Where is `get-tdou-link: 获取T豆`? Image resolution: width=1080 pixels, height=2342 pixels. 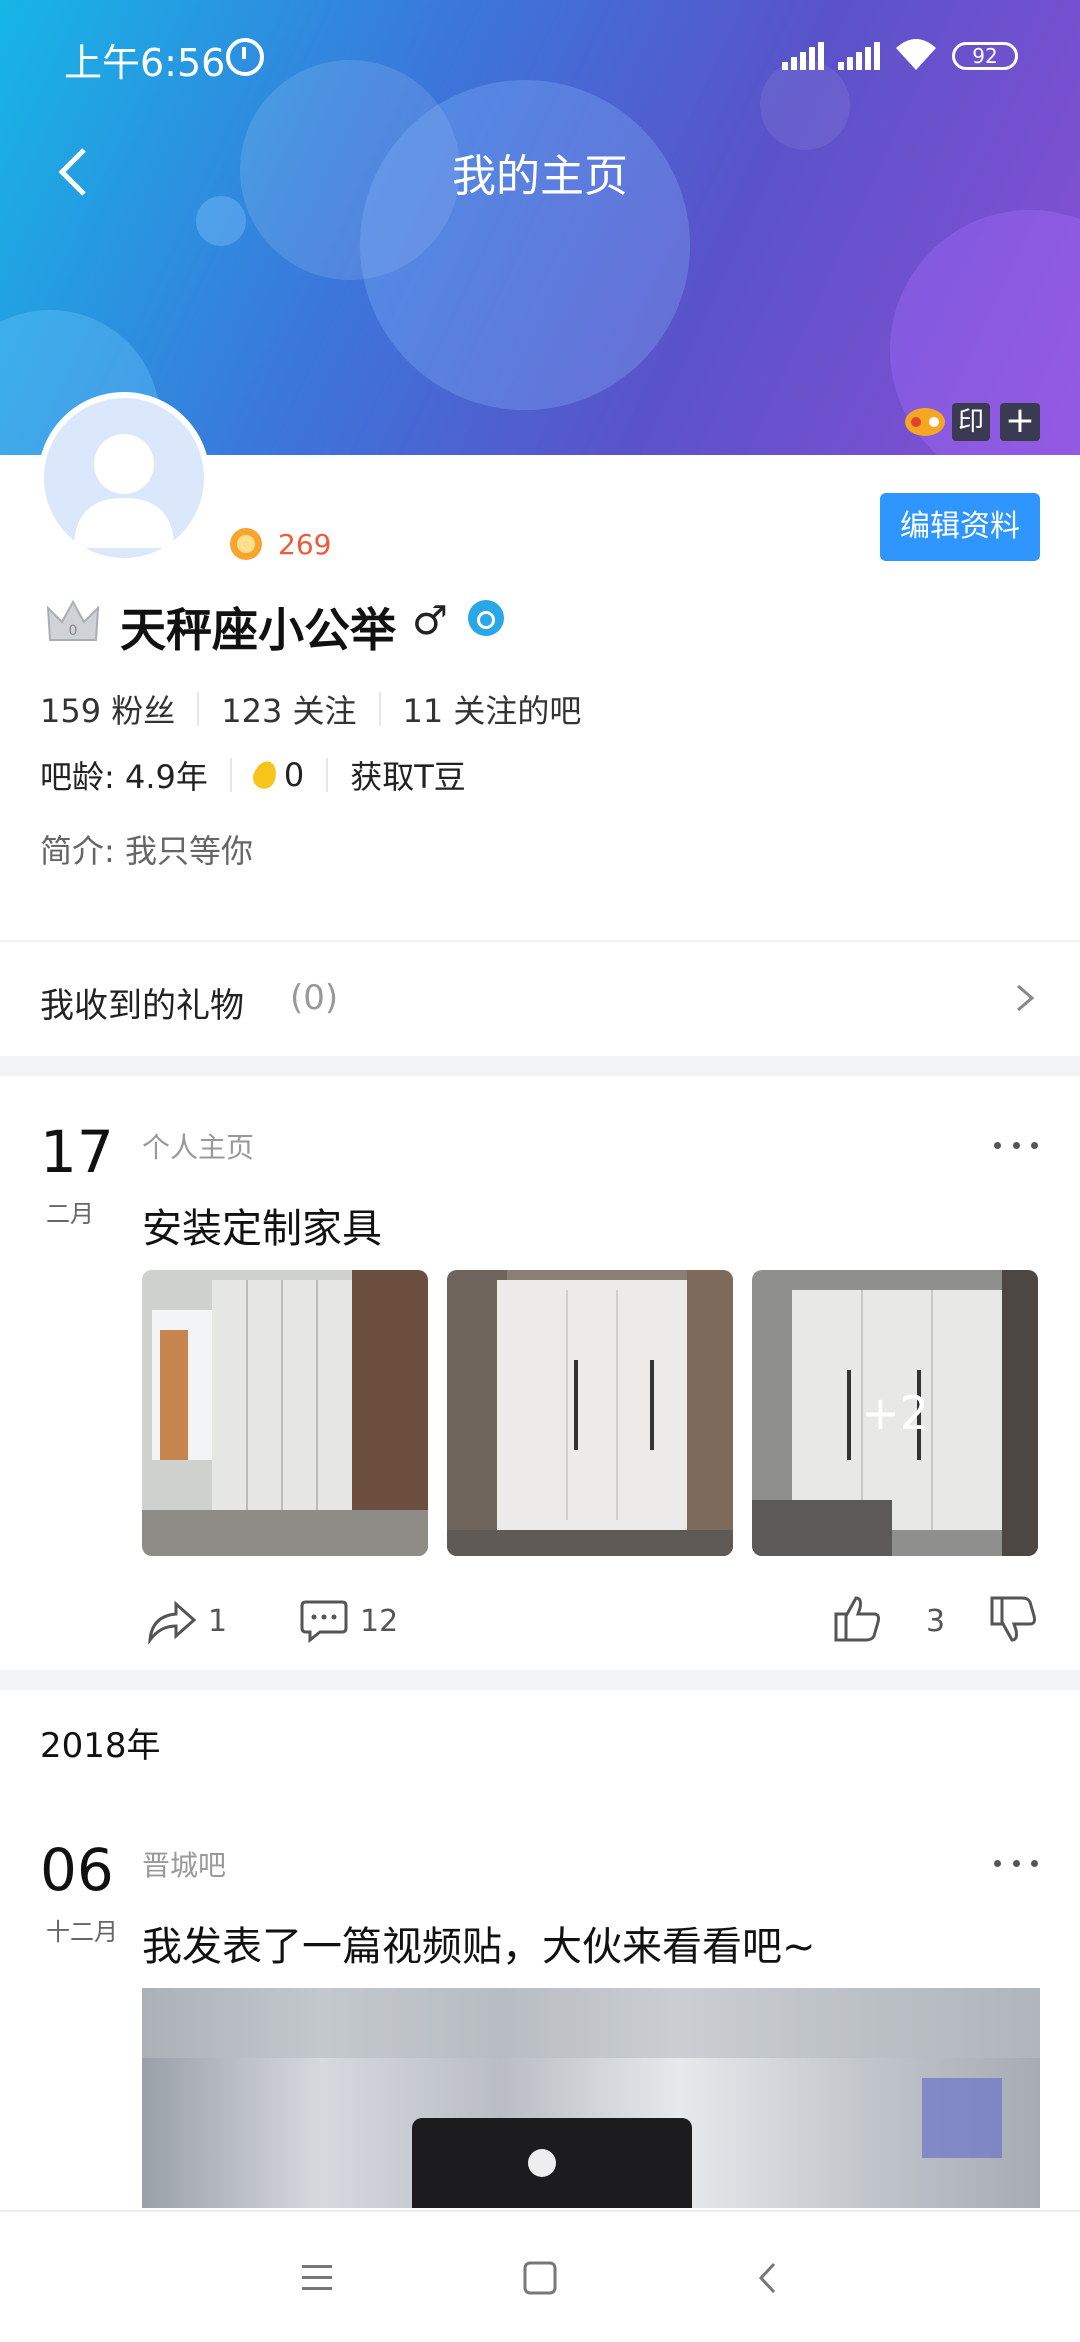
get-tdou-link: 获取T豆 is located at coordinates (408, 775).